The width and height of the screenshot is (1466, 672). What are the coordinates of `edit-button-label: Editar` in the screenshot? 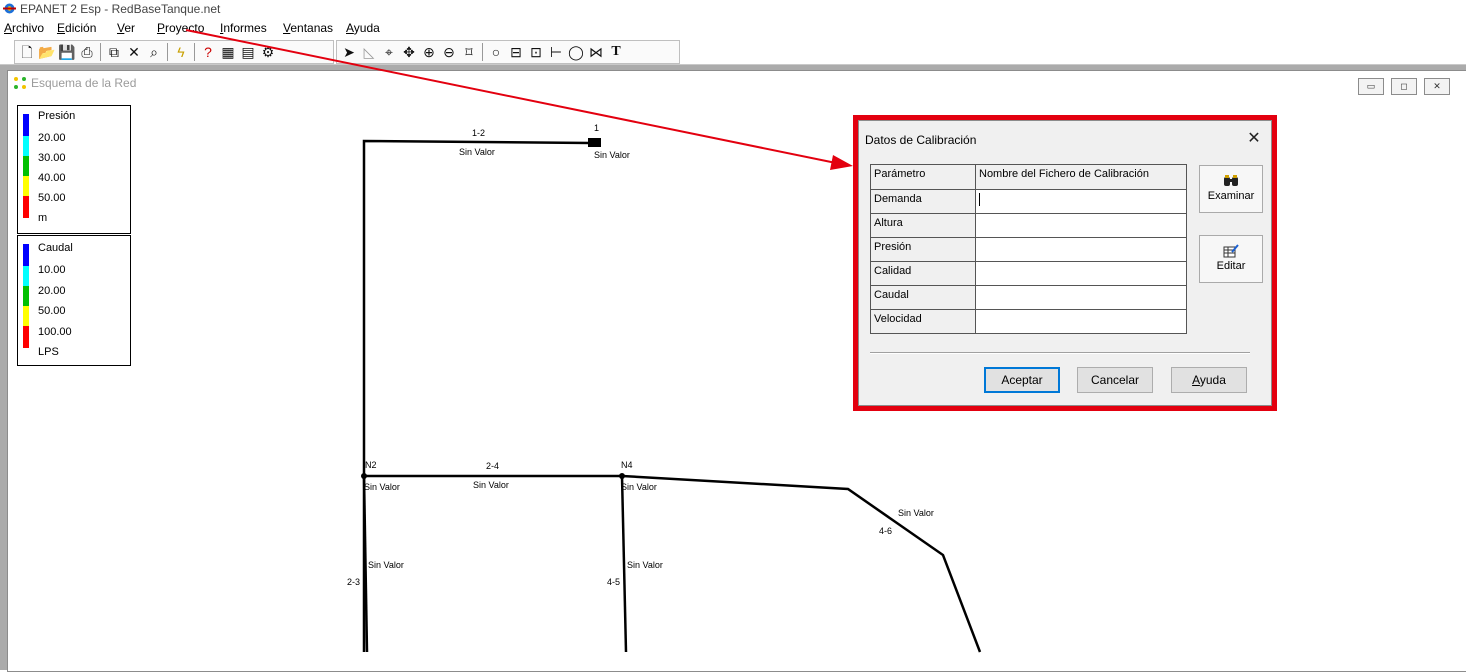 It's located at (1231, 266).